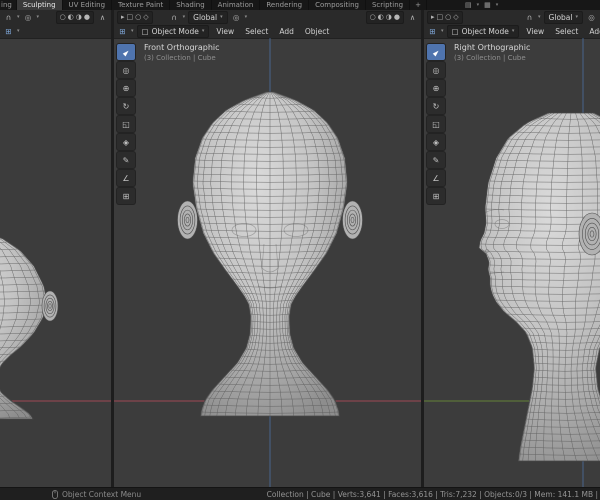  I want to click on tool-shelf: ► ◎ ⊕ ↻ ◱ ◈ ✎ ∠ ⊞, so click(436, 124).